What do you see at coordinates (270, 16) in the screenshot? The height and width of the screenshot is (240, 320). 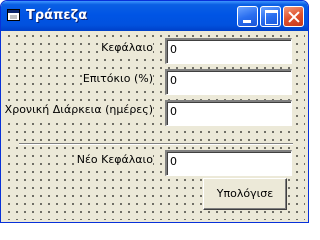 I see `maximize-button` at bounding box center [270, 16].